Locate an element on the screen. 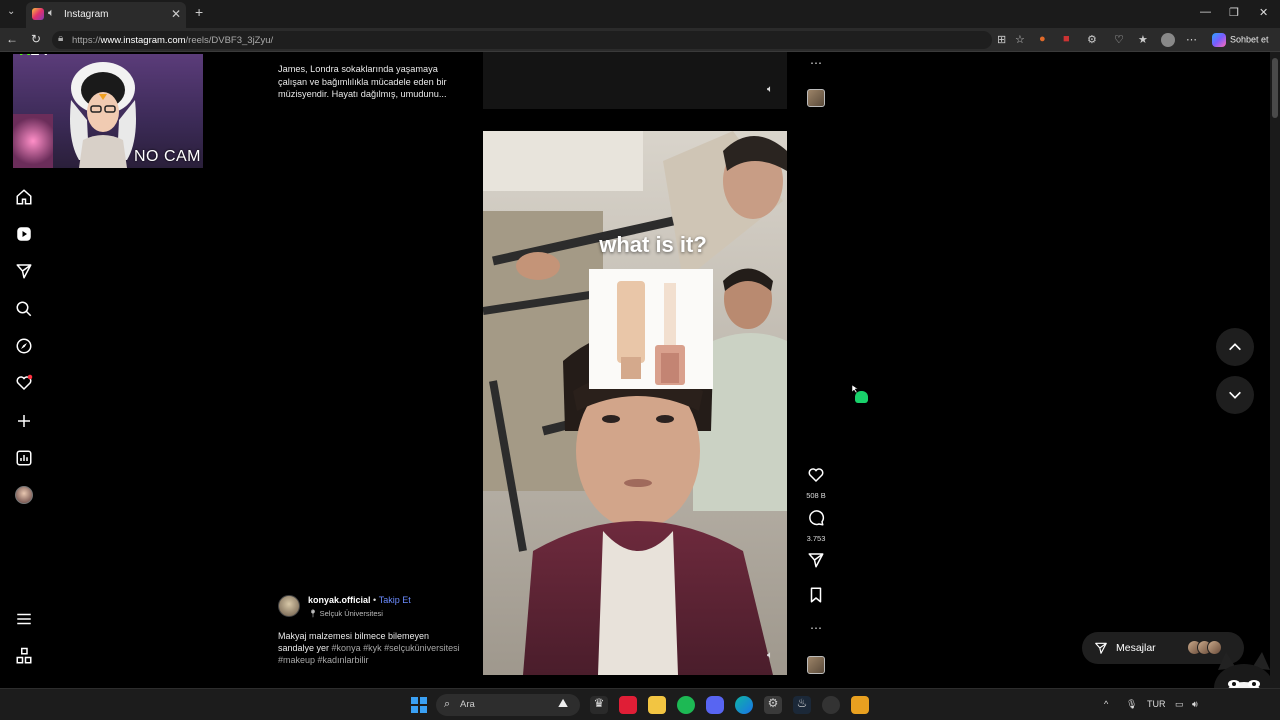  author-line: konyak.official • Takip Et is located at coordinates (359, 600).